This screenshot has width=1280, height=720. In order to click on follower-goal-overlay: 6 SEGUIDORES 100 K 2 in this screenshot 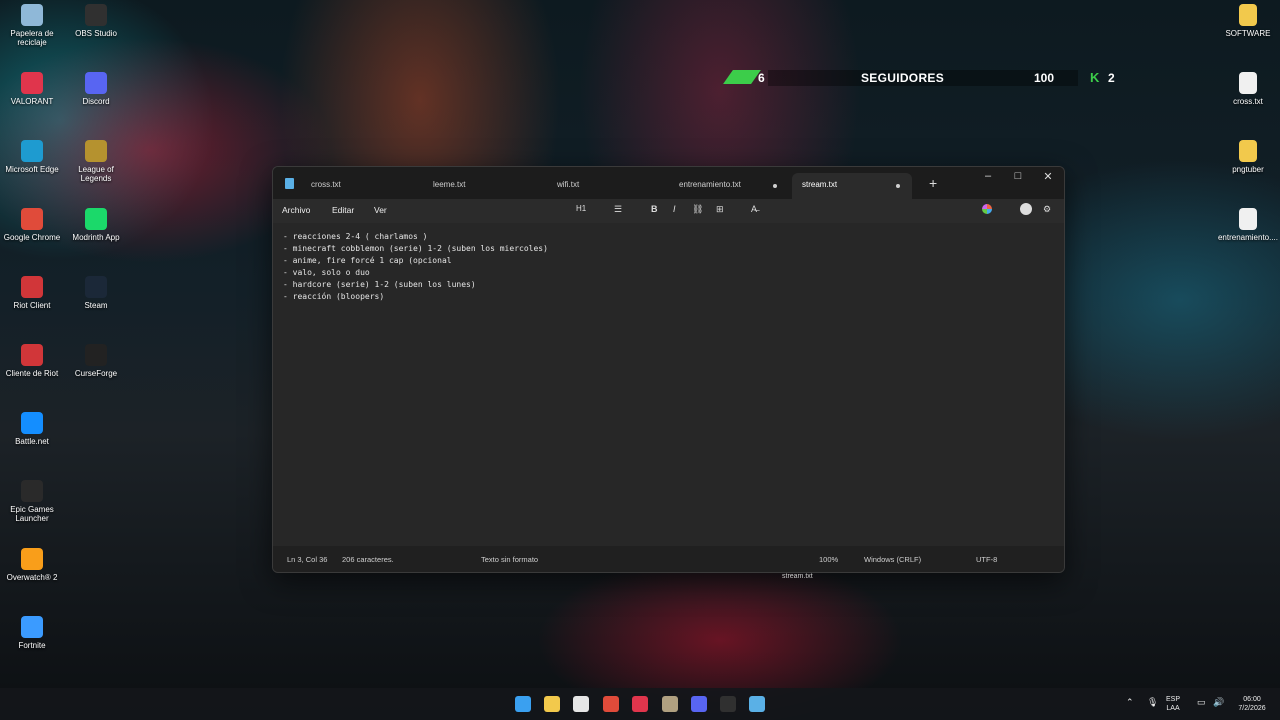, I will do `click(925, 78)`.